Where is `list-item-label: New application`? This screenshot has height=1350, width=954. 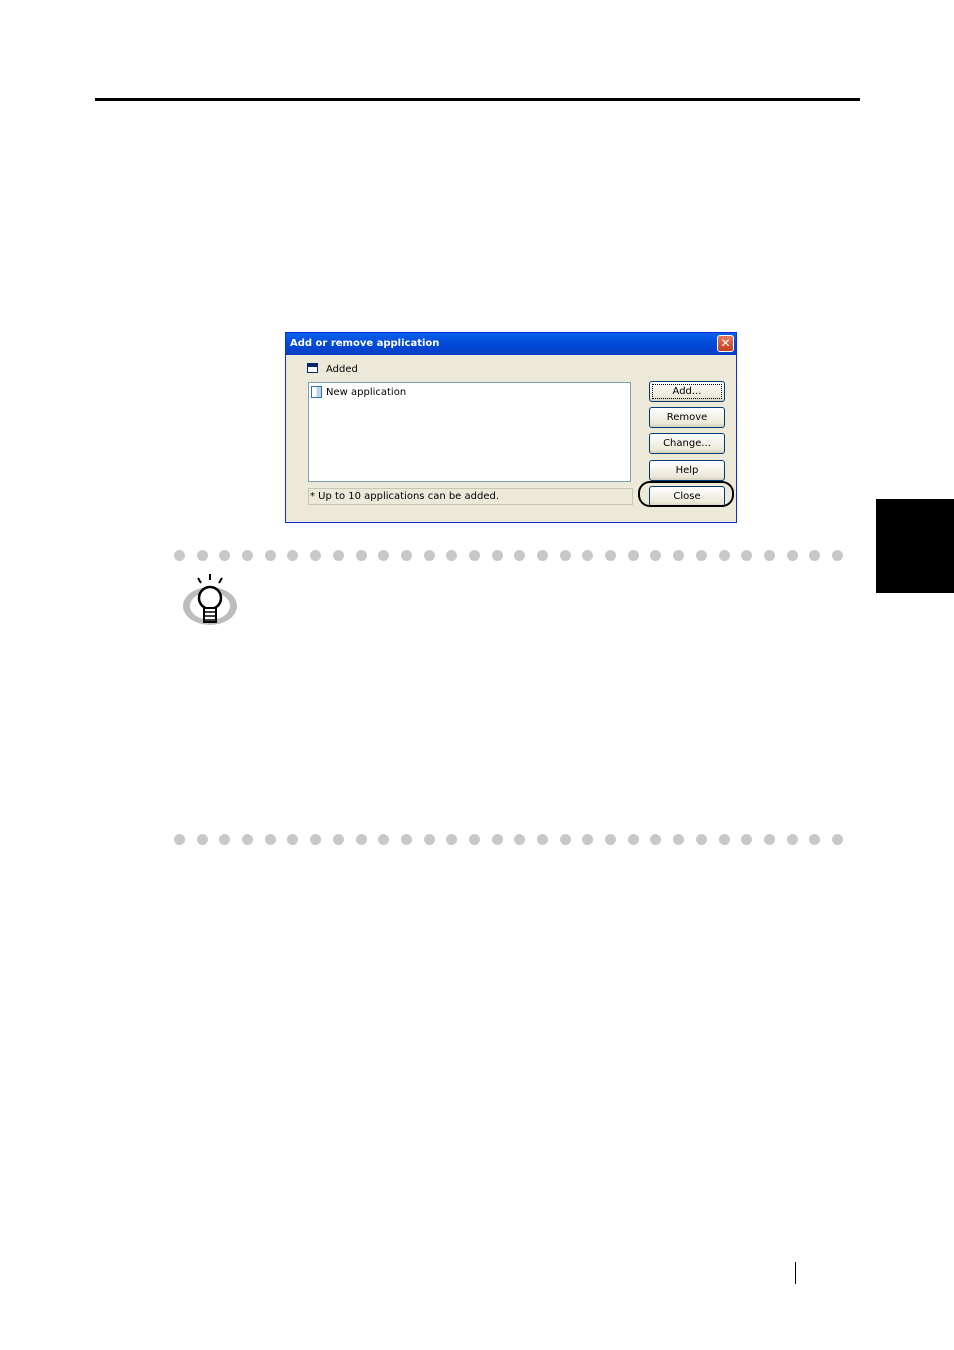
list-item-label: New application is located at coordinates (366, 392).